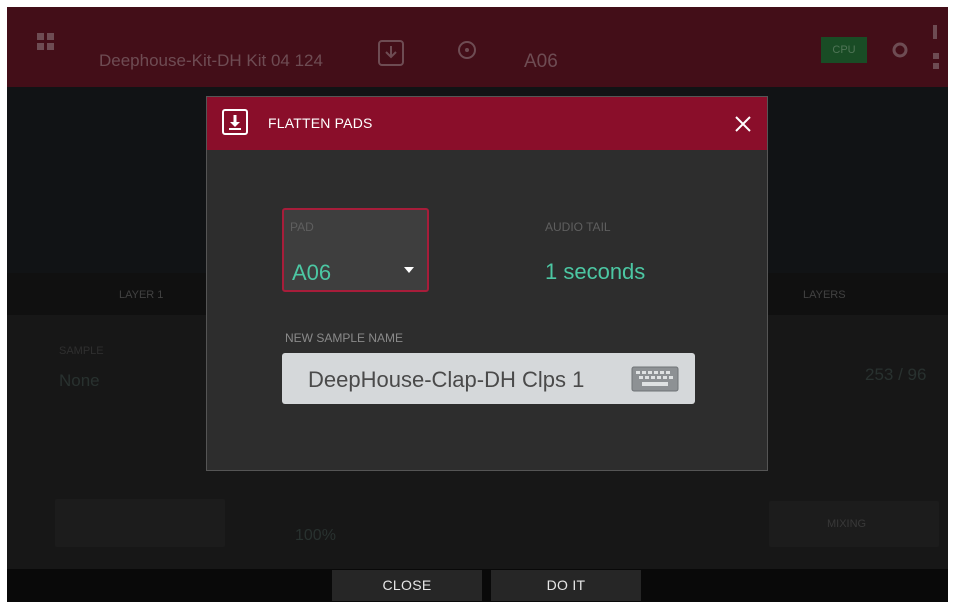 The image size is (955, 602). Describe the element at coordinates (595, 272) in the screenshot. I see `audio-tail-value: 1 seconds` at that location.